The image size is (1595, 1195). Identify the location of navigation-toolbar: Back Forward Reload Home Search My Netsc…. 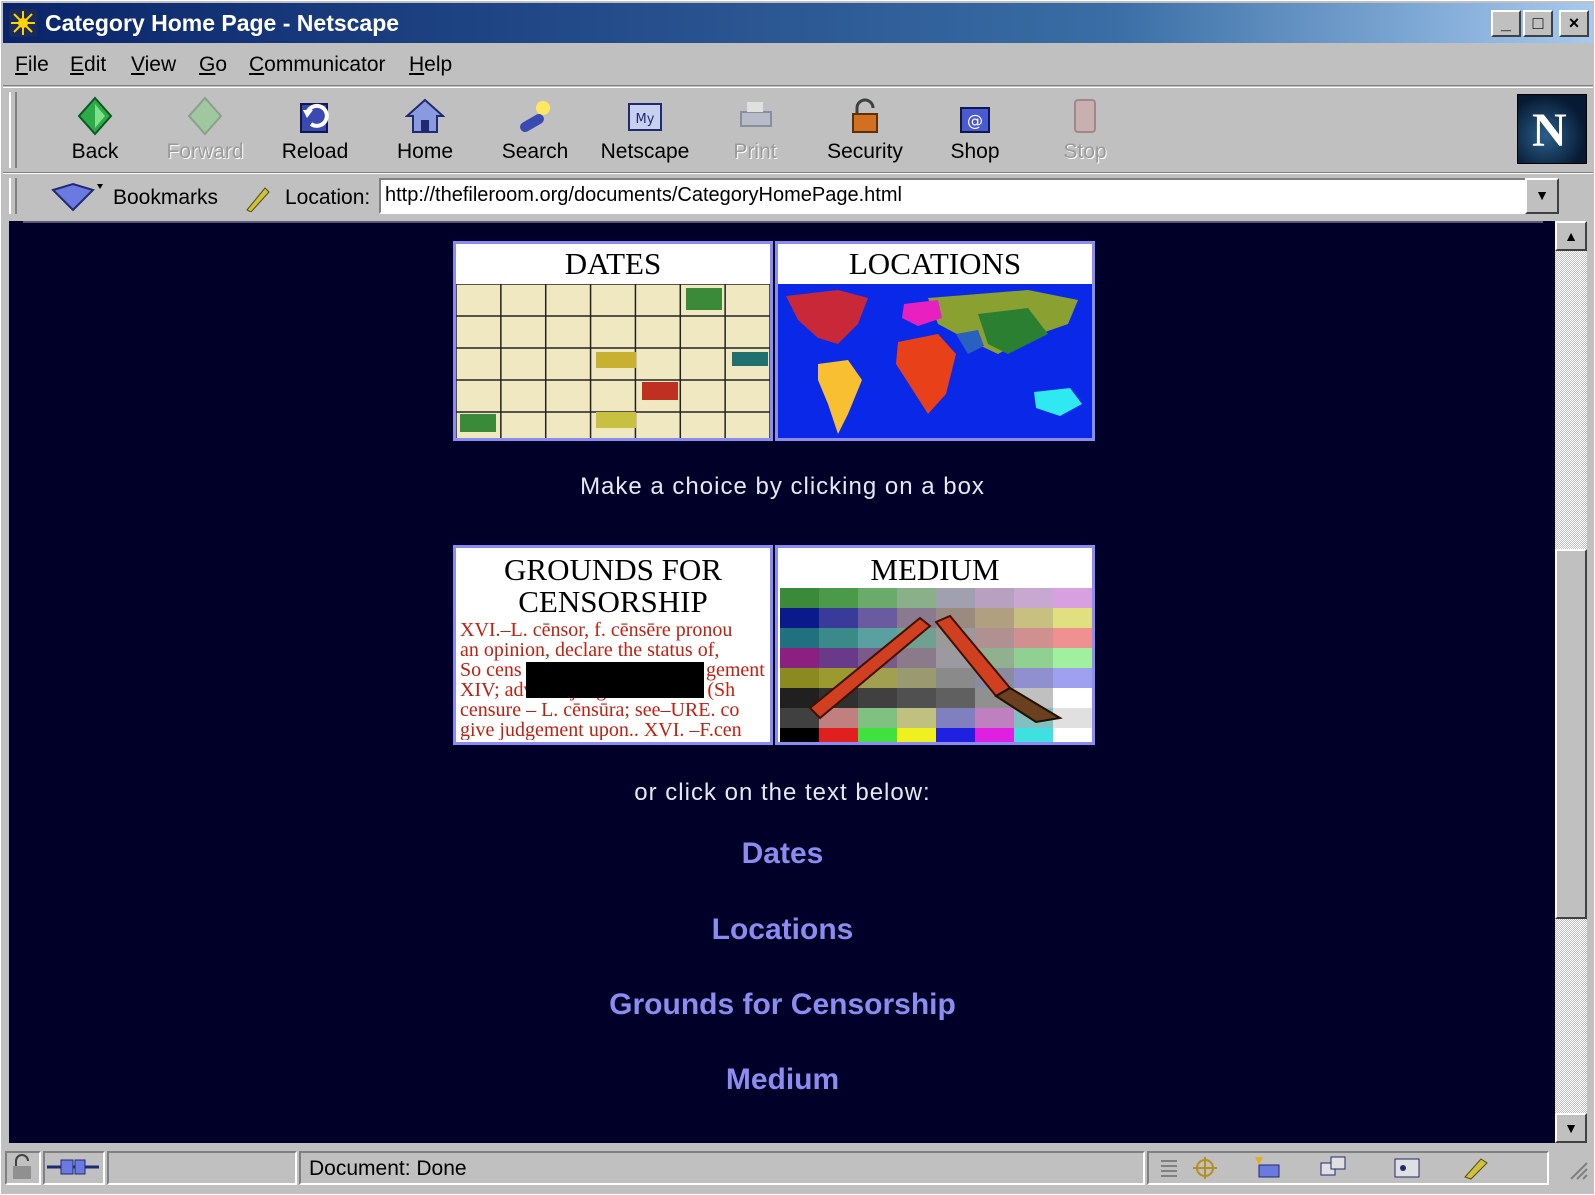
(798, 130).